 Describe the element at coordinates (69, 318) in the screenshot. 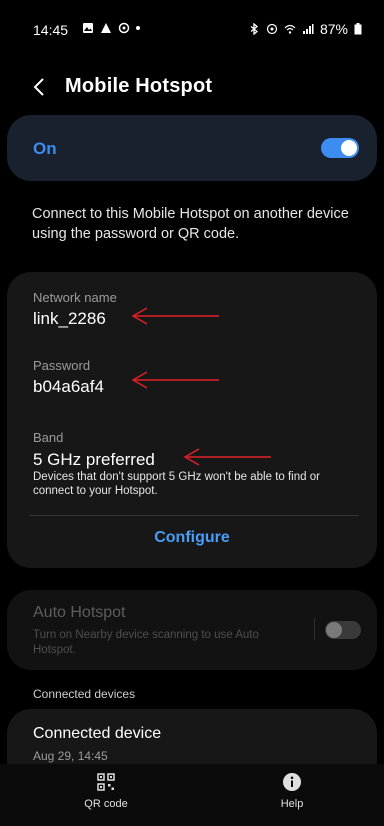

I see `network-name-value: link_2286` at that location.